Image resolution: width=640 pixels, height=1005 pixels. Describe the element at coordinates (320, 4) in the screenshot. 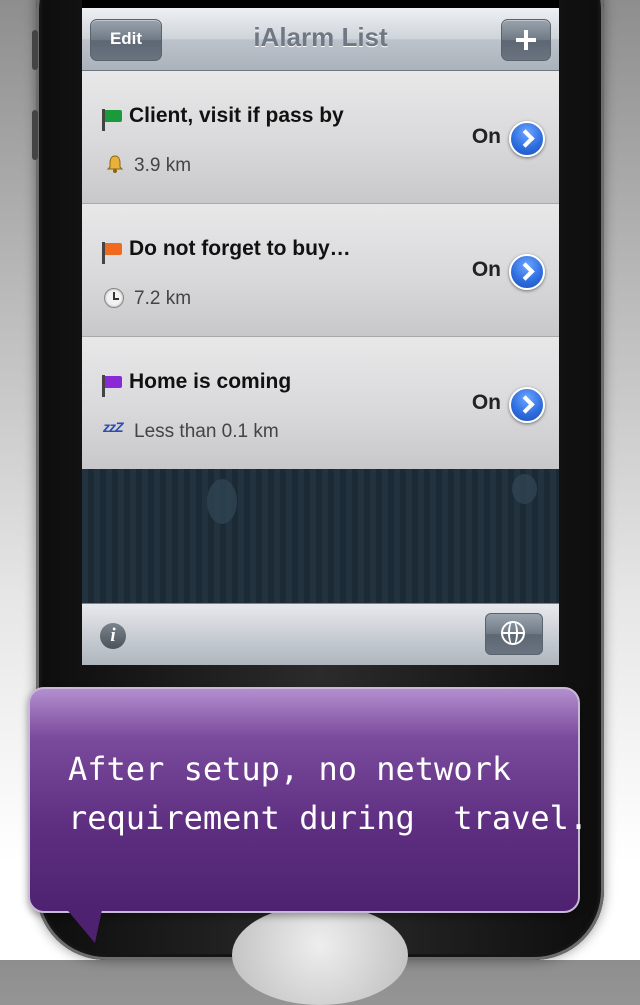

I see `status-bar` at that location.